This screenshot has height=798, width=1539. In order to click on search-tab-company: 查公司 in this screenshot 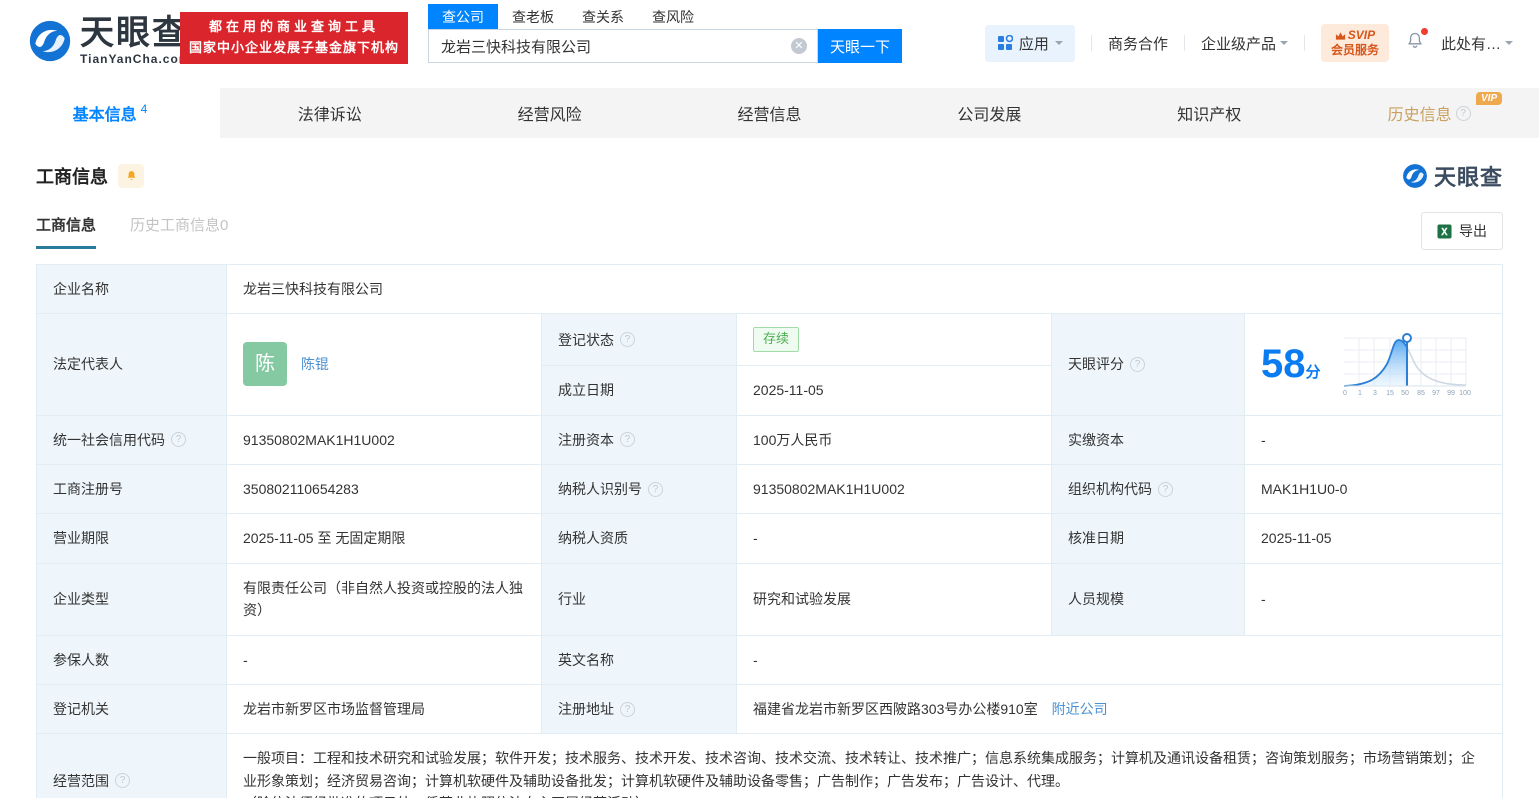, I will do `click(463, 16)`.